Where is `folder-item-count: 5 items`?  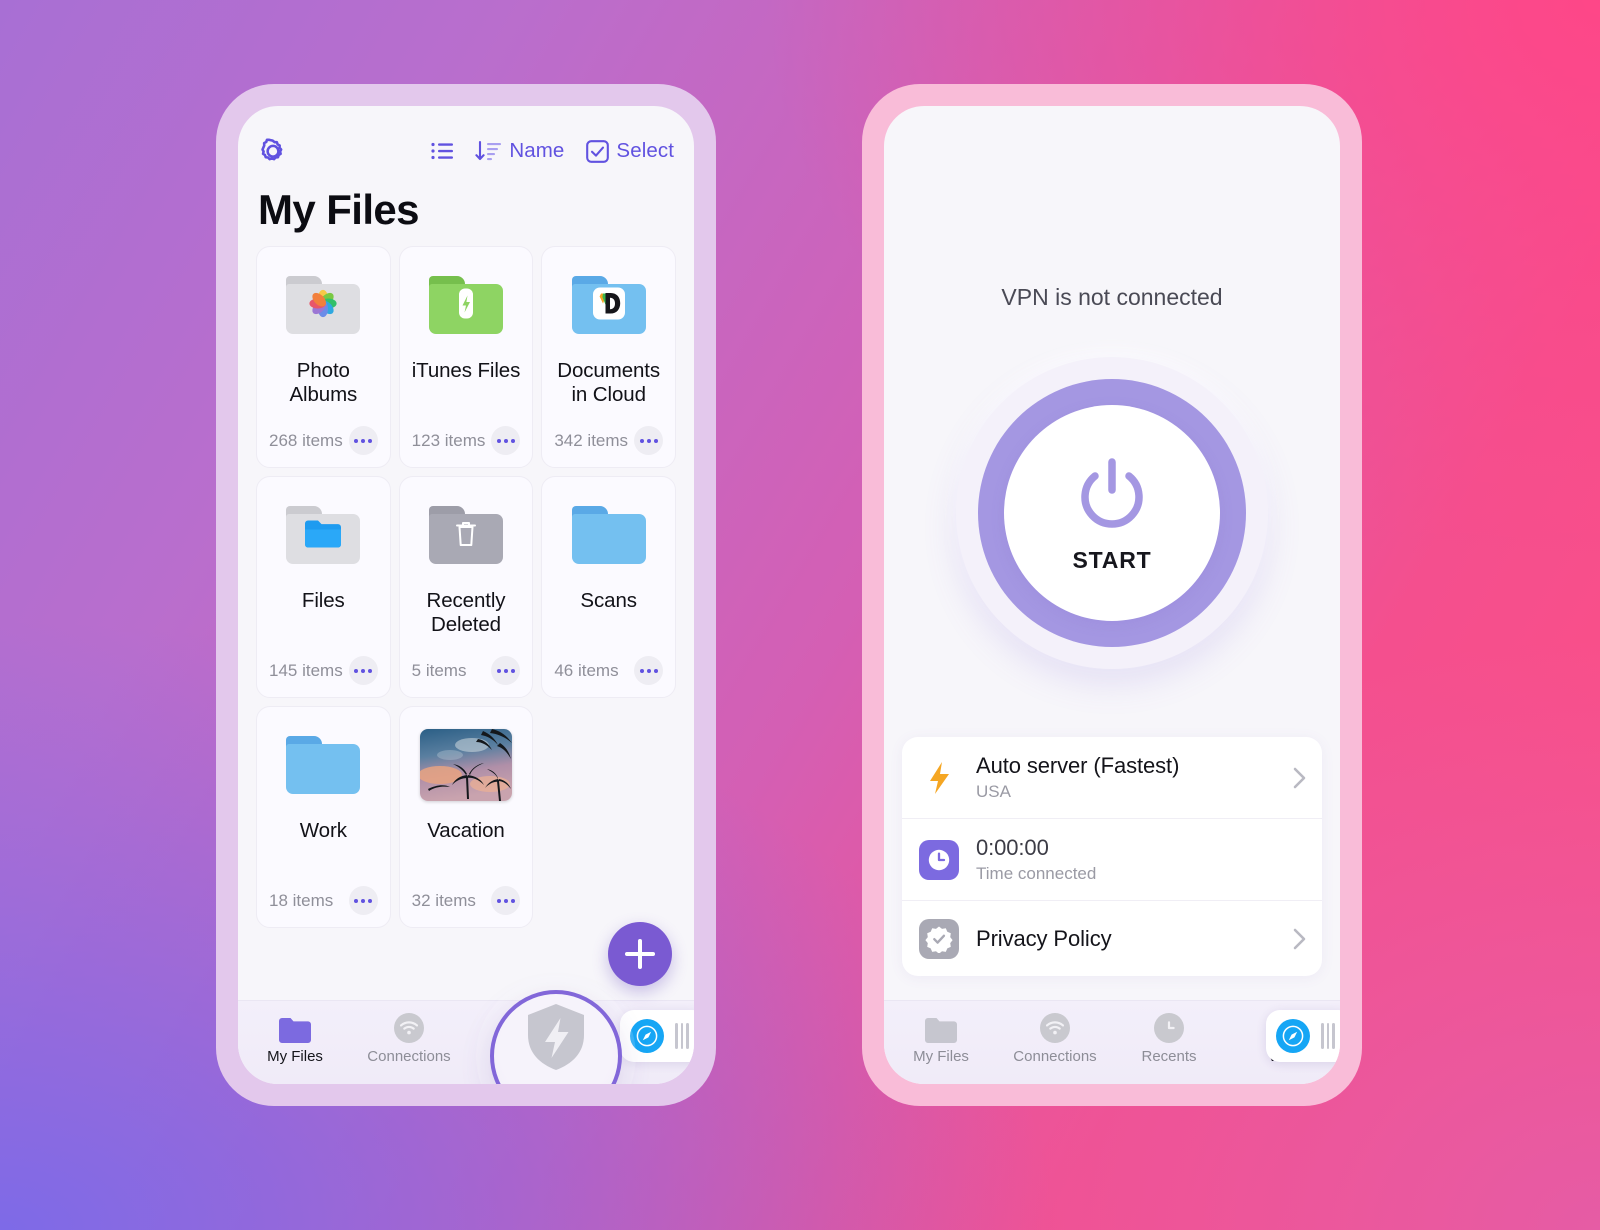
folder-item-count: 5 items is located at coordinates (439, 670).